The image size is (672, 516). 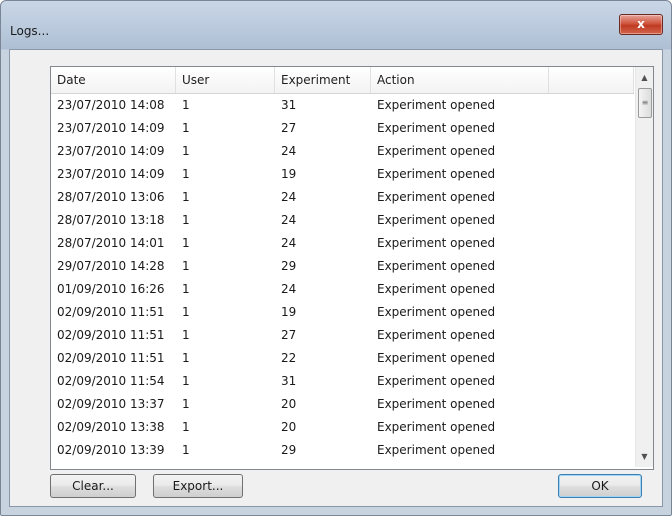 I want to click on table-row: 02/09/2010 13:39 1 29 Experiment opened, so click(x=342, y=450).